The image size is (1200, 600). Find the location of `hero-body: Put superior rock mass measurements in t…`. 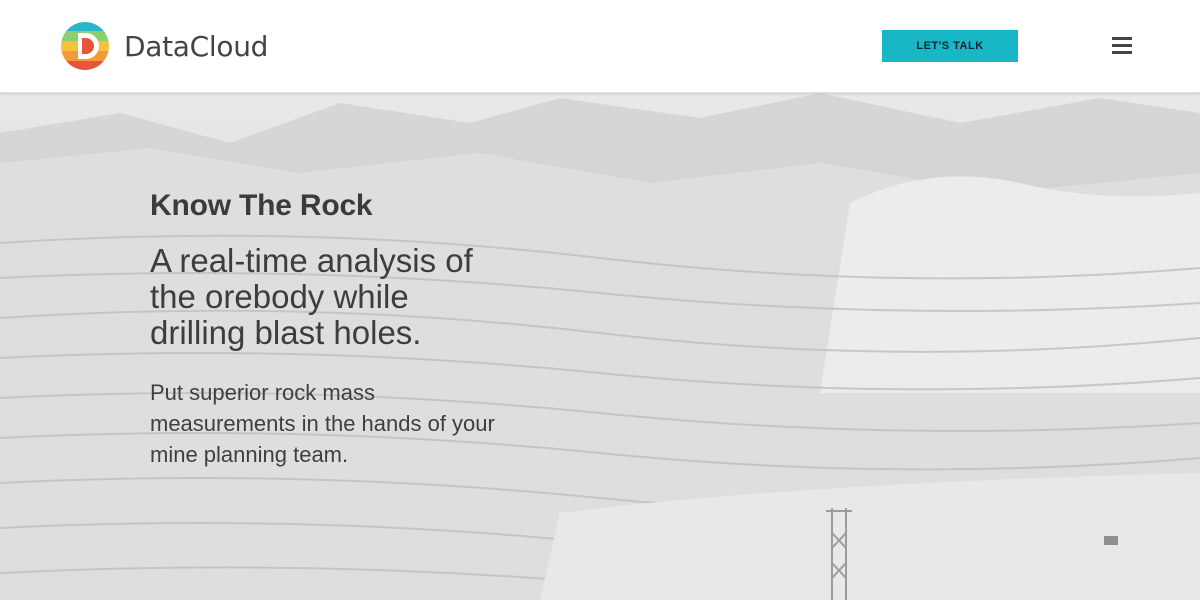

hero-body: Put superior rock mass measurements in t… is located at coordinates (322, 423).